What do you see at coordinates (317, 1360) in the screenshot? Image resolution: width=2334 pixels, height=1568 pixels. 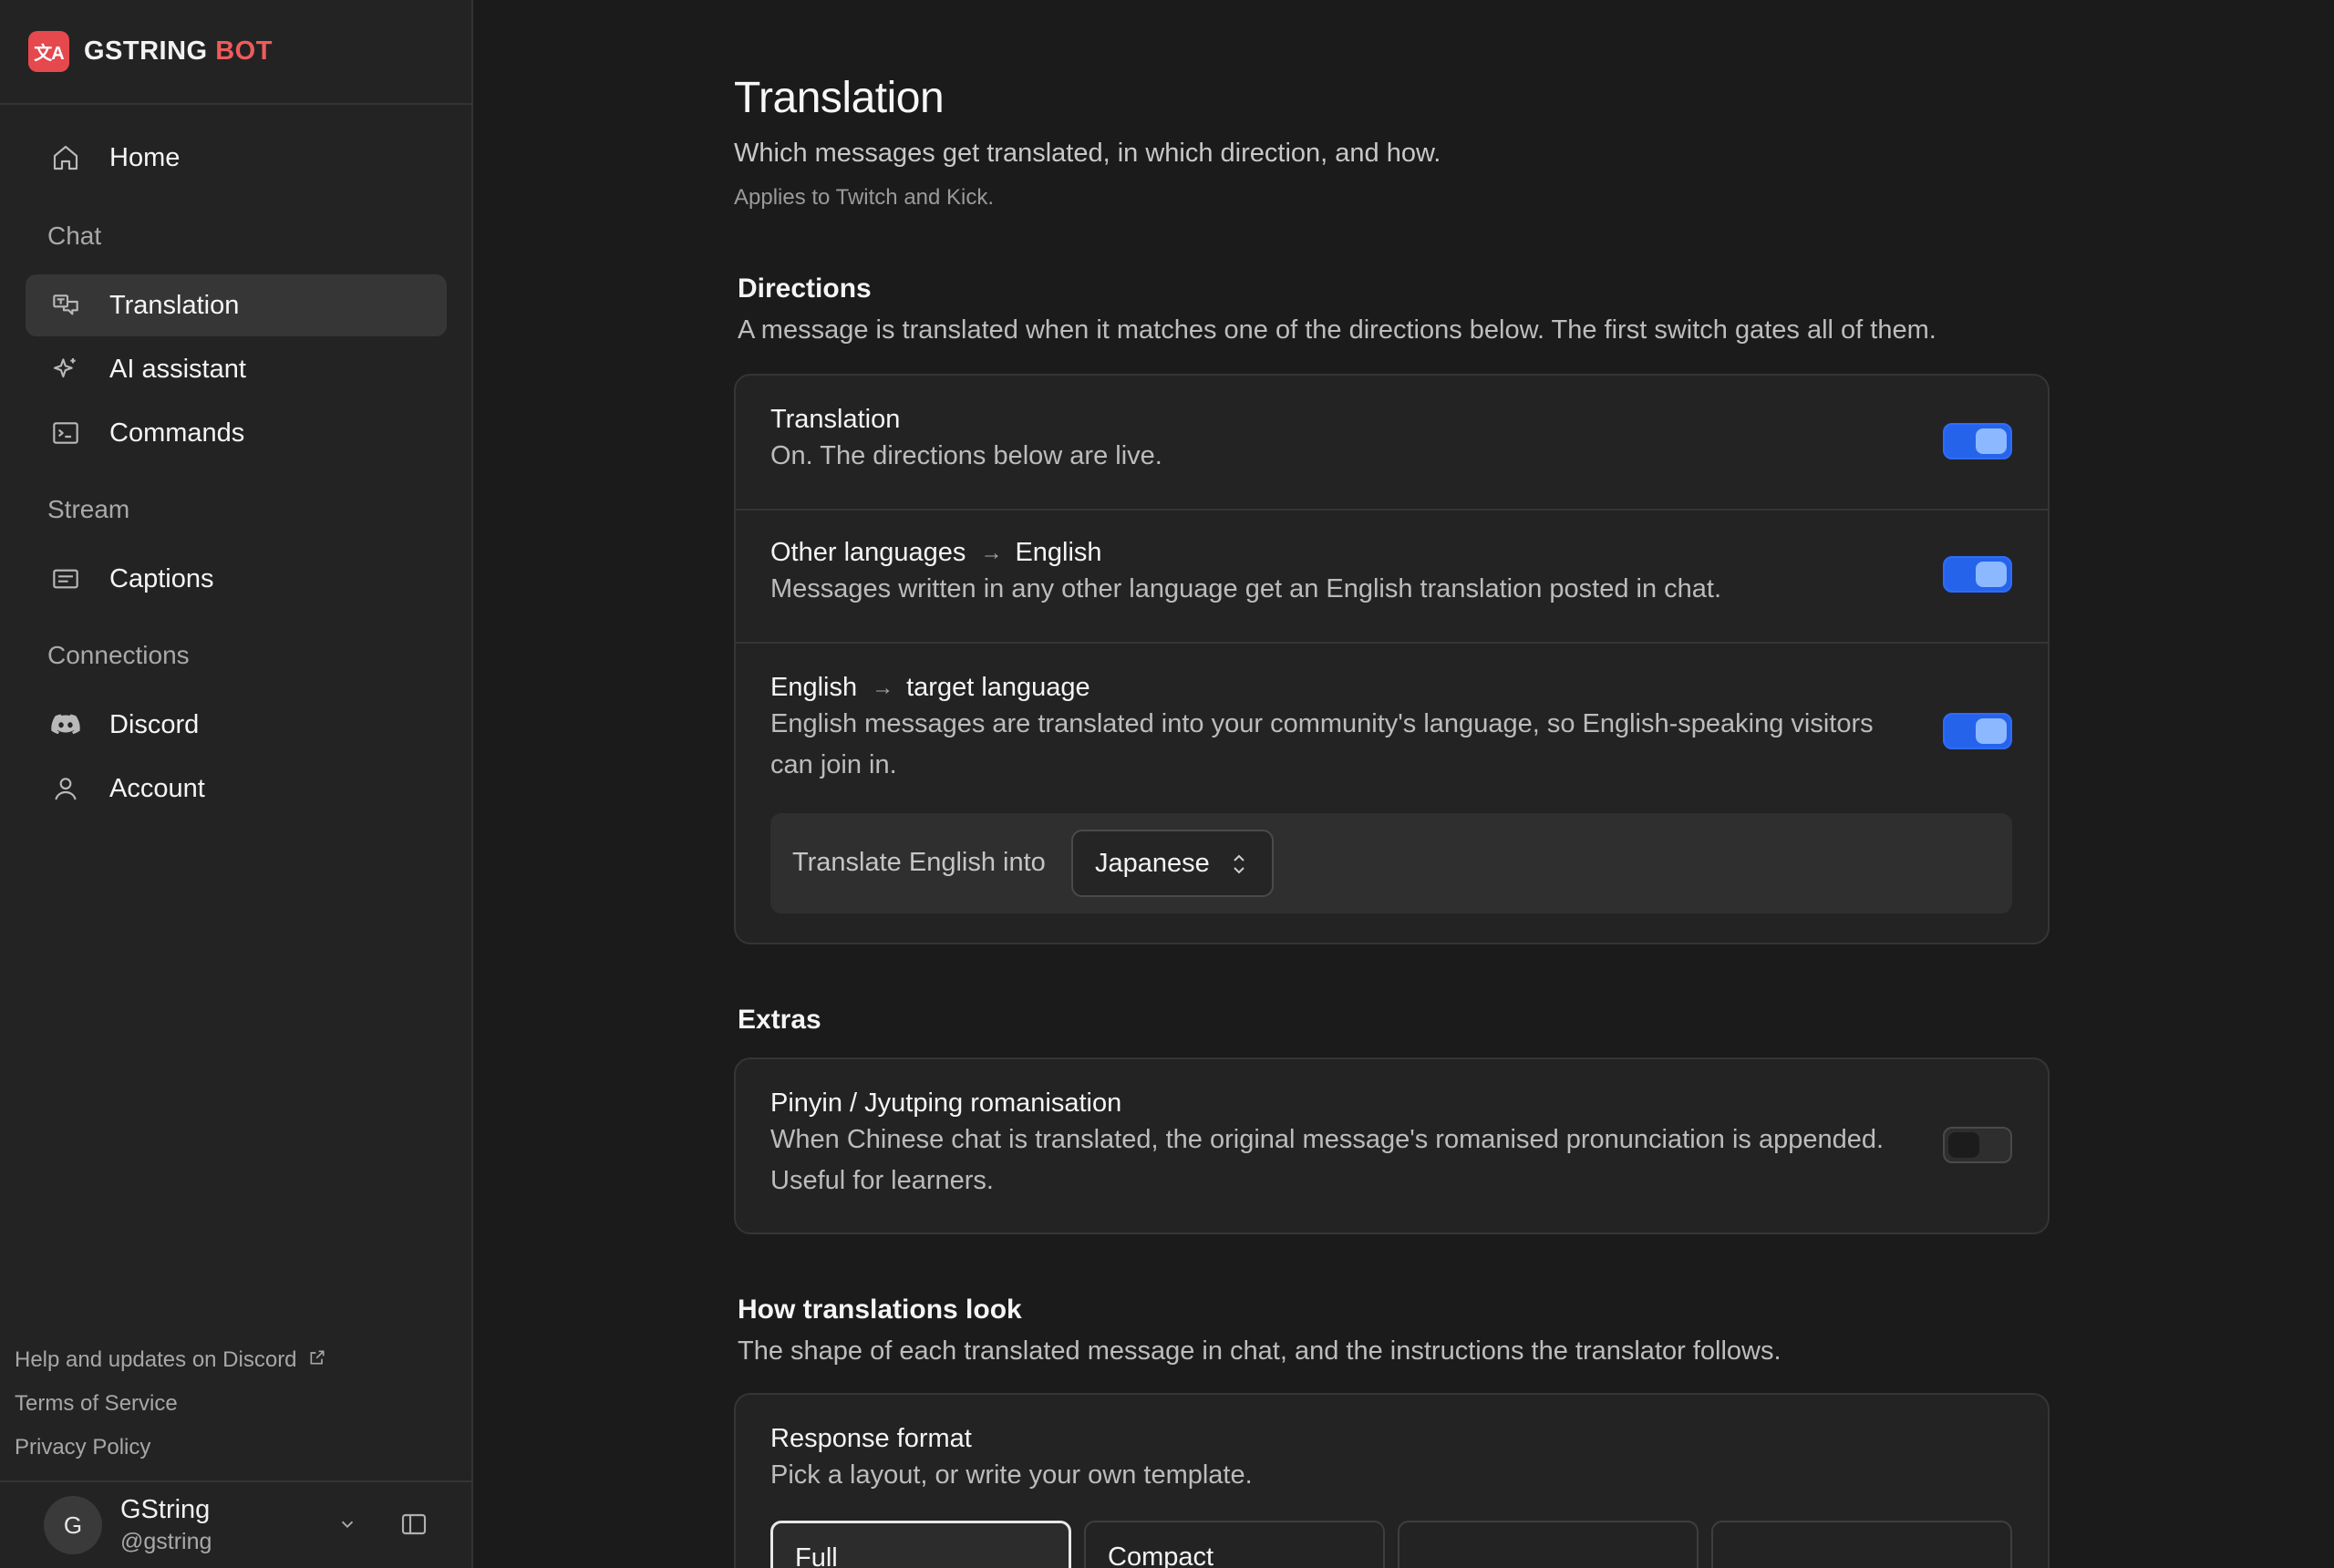 I see `external-link-icon` at bounding box center [317, 1360].